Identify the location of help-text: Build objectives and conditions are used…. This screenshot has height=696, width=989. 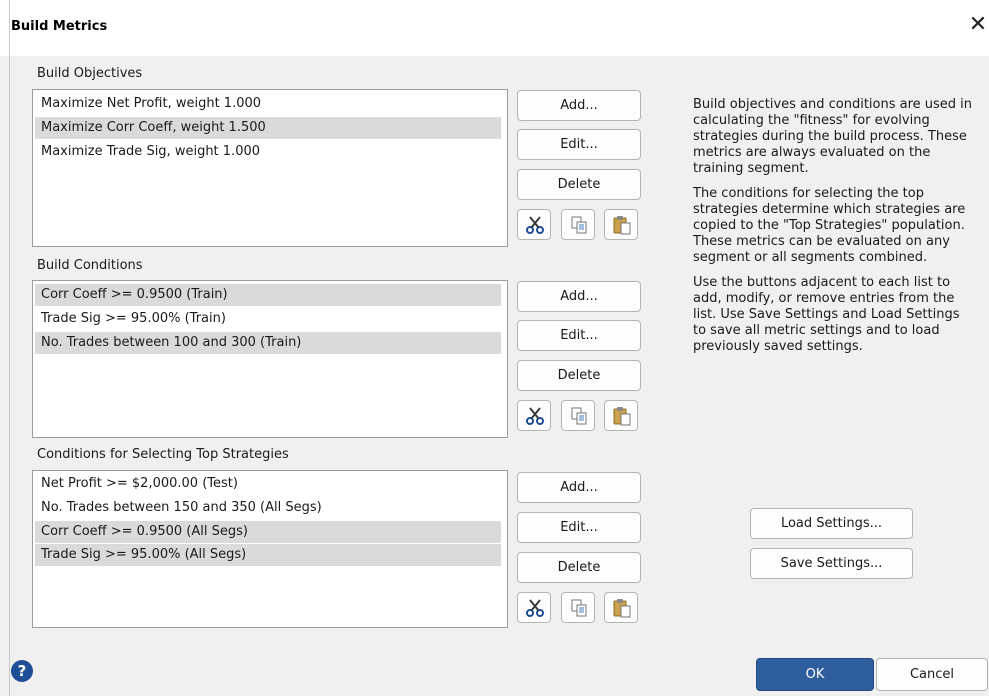
(833, 230).